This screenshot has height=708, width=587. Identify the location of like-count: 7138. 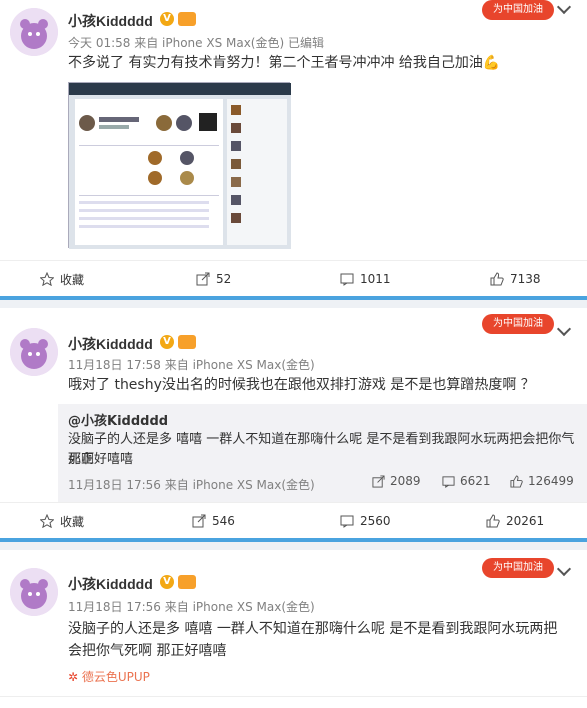
(525, 279).